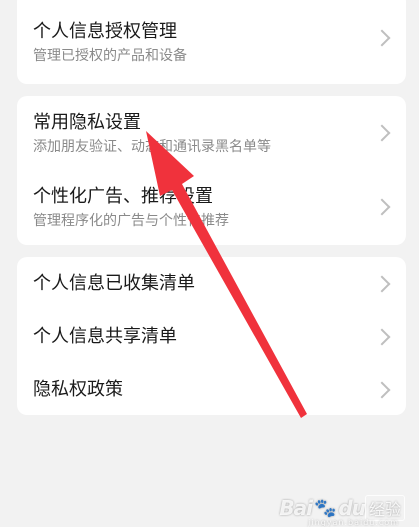 The width and height of the screenshot is (419, 527). What do you see at coordinates (325, 508) in the screenshot?
I see `paw-icon: 🐾` at bounding box center [325, 508].